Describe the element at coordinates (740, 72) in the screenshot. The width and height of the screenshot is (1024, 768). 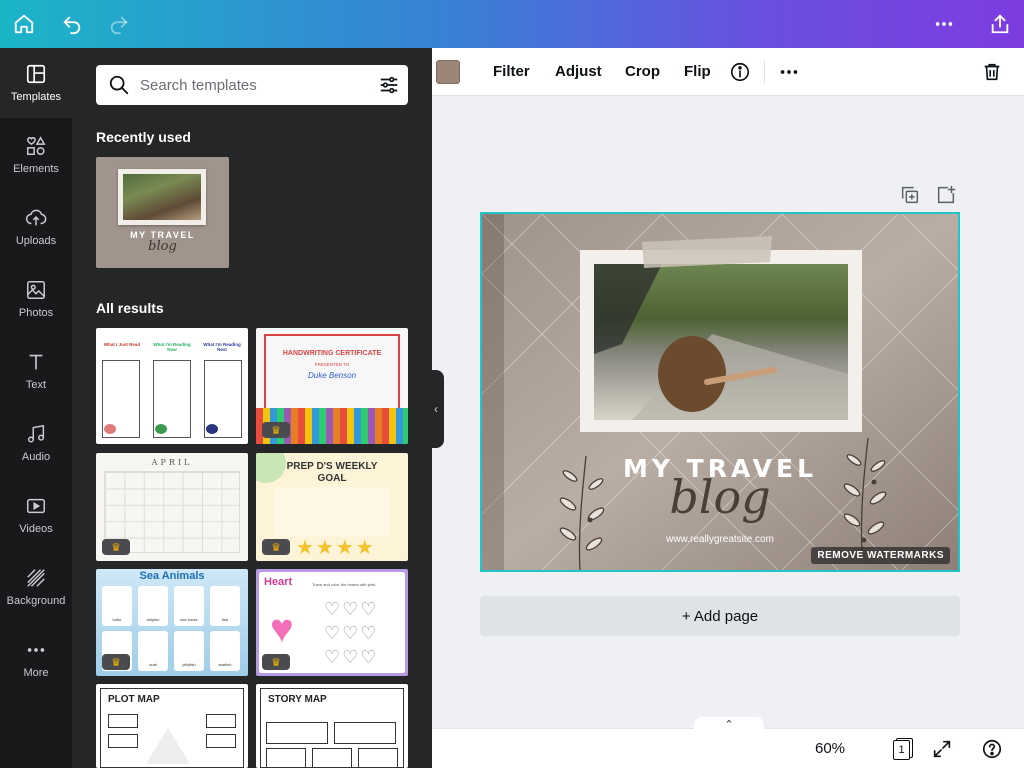
I see `info-icon` at that location.